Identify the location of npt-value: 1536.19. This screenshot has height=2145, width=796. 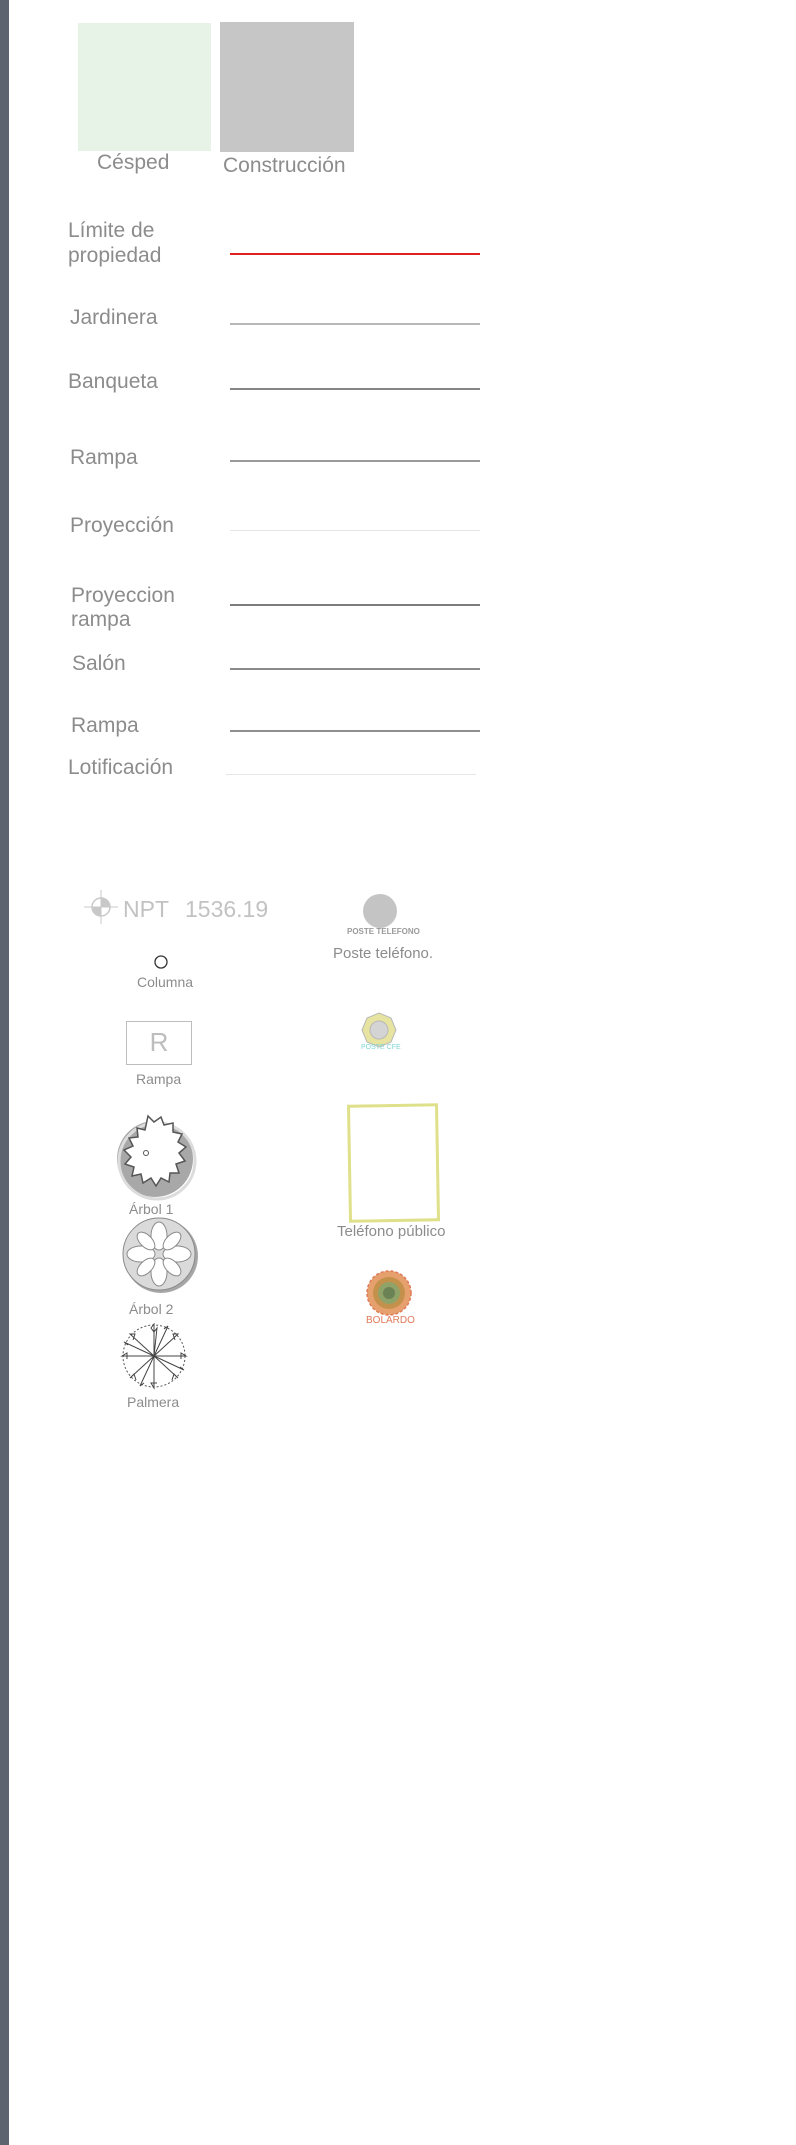
(227, 909).